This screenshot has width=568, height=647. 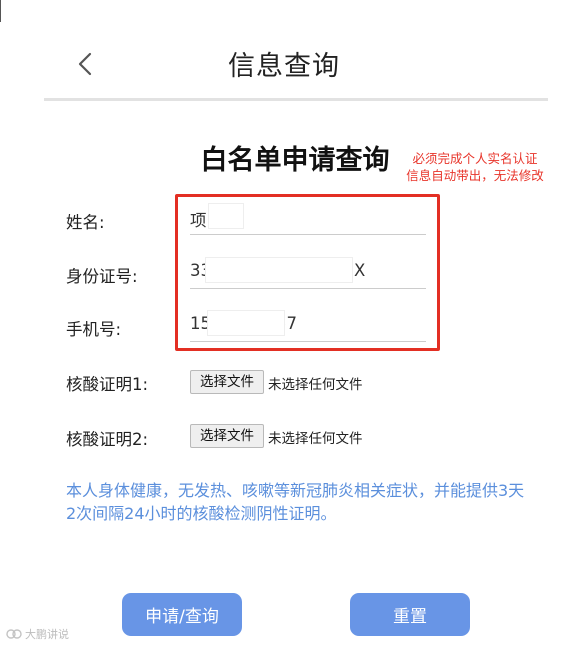 I want to click on name-label: 姓名:, so click(x=85, y=222).